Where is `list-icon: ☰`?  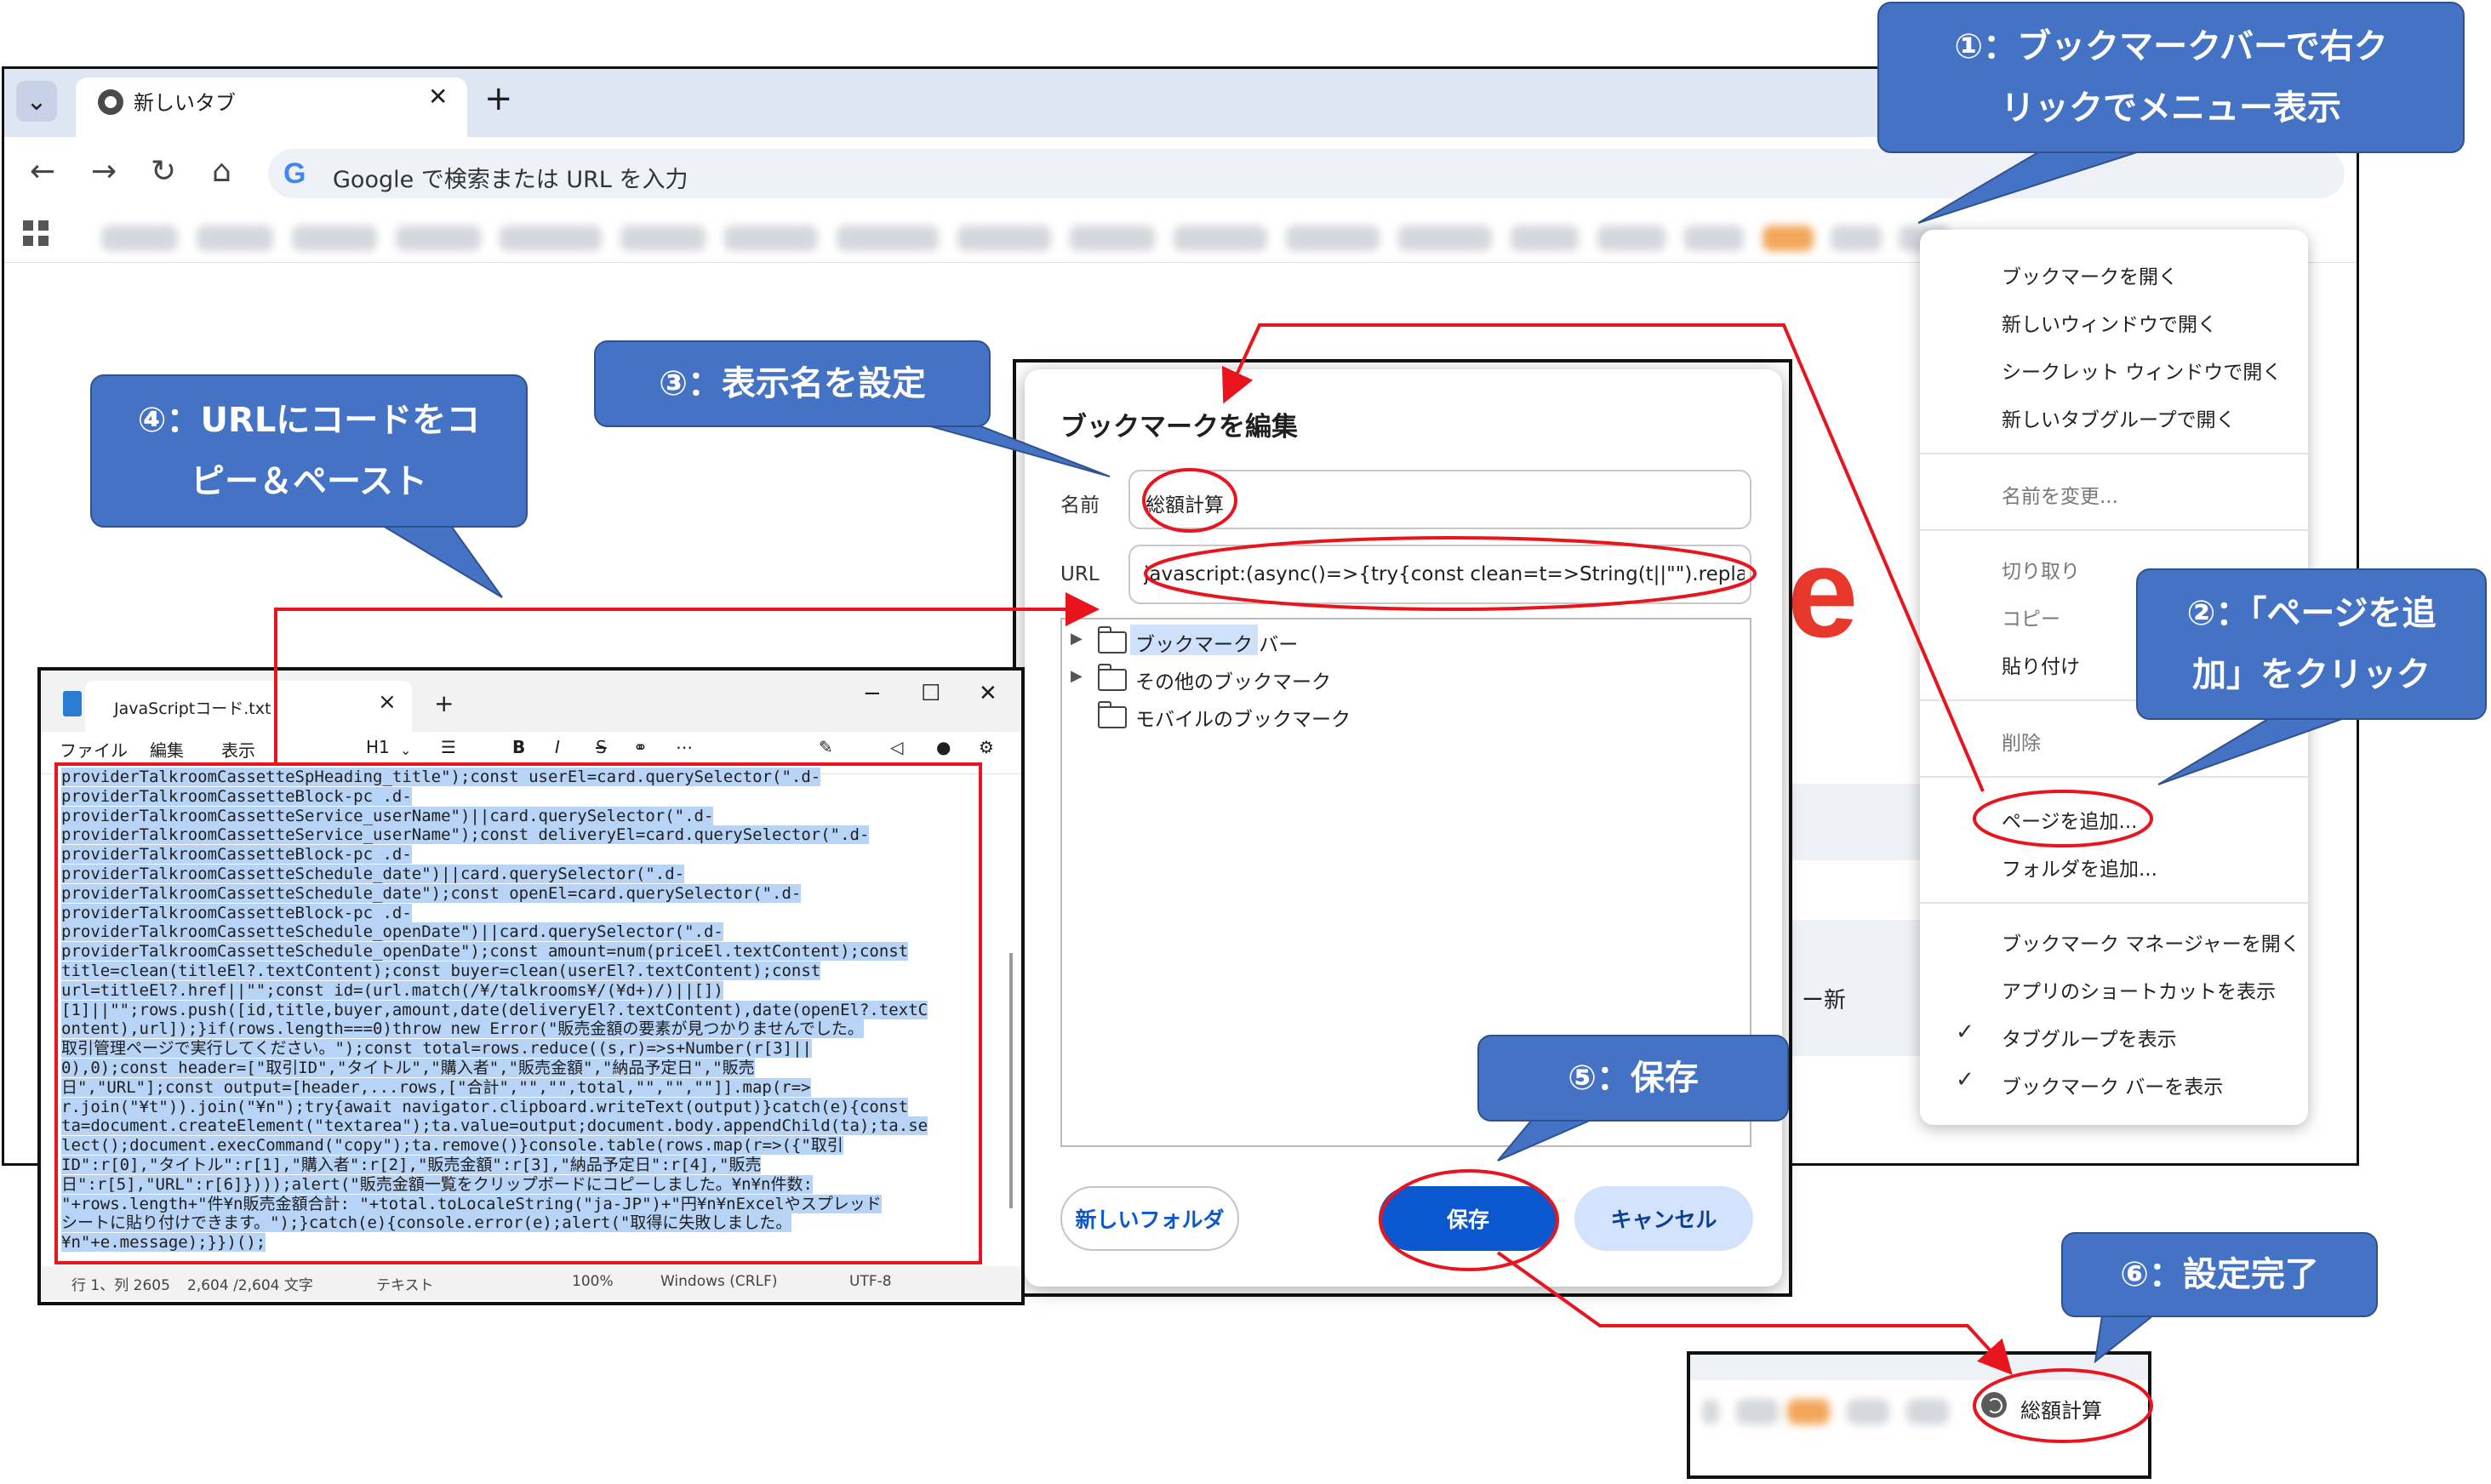
list-icon: ☰ is located at coordinates (449, 747).